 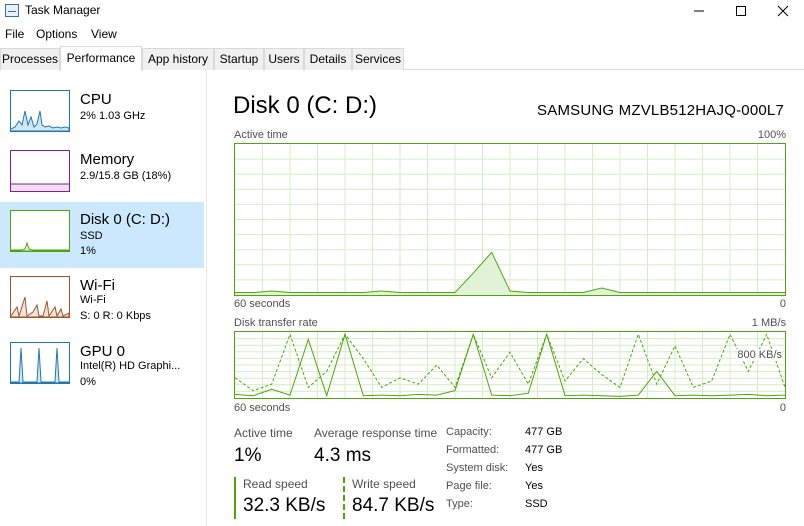 What do you see at coordinates (126, 176) in the screenshot?
I see `sidebar-memory-usage: 2.9/15.8 GB (18%)` at bounding box center [126, 176].